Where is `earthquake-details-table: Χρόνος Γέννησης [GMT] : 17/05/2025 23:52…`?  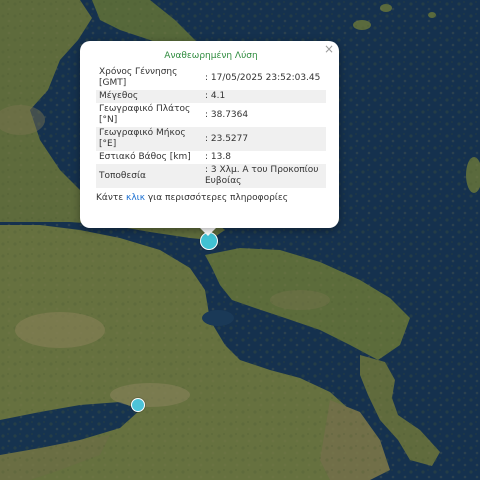 earthquake-details-table: Χρόνος Γέννησης [GMT] : 17/05/2025 23:52… is located at coordinates (211, 127).